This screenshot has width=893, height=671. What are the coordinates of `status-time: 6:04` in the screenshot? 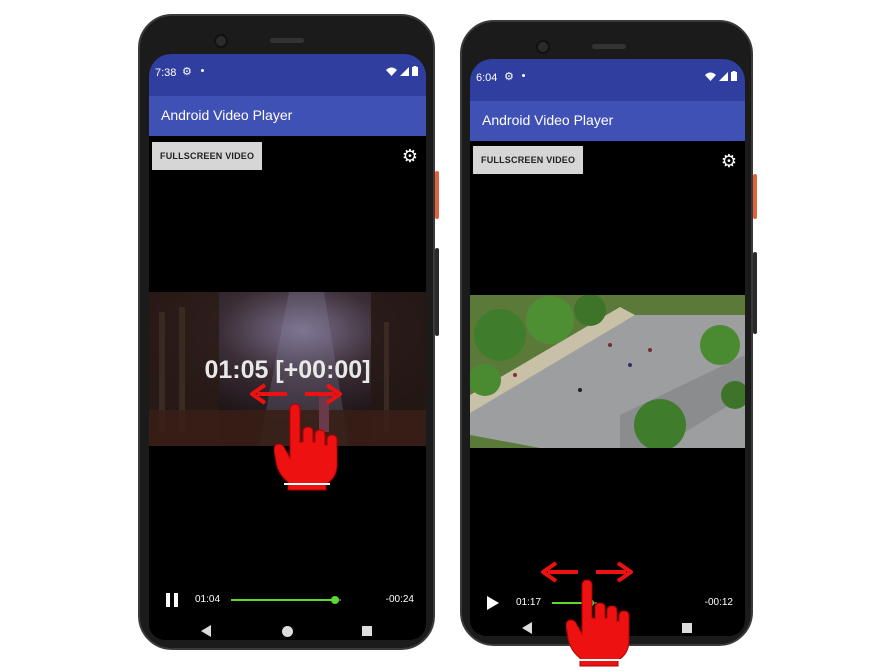 It's located at (487, 78).